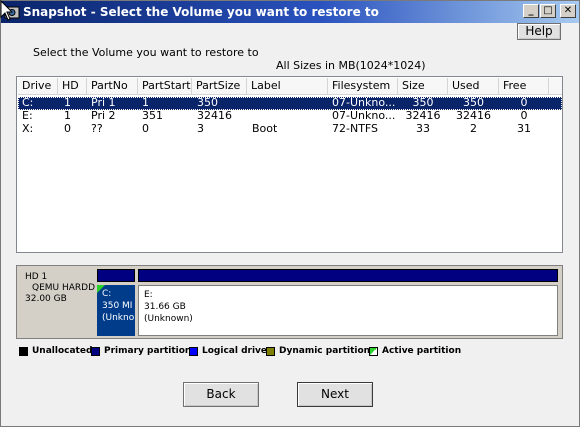  What do you see at coordinates (62, 351) in the screenshot?
I see `legend-label: Unallocated` at bounding box center [62, 351].